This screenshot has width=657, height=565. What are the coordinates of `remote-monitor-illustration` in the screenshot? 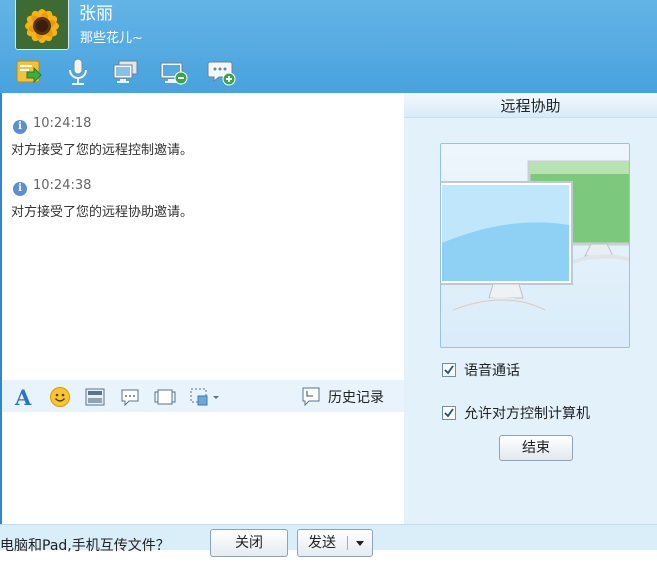 It's located at (535, 245).